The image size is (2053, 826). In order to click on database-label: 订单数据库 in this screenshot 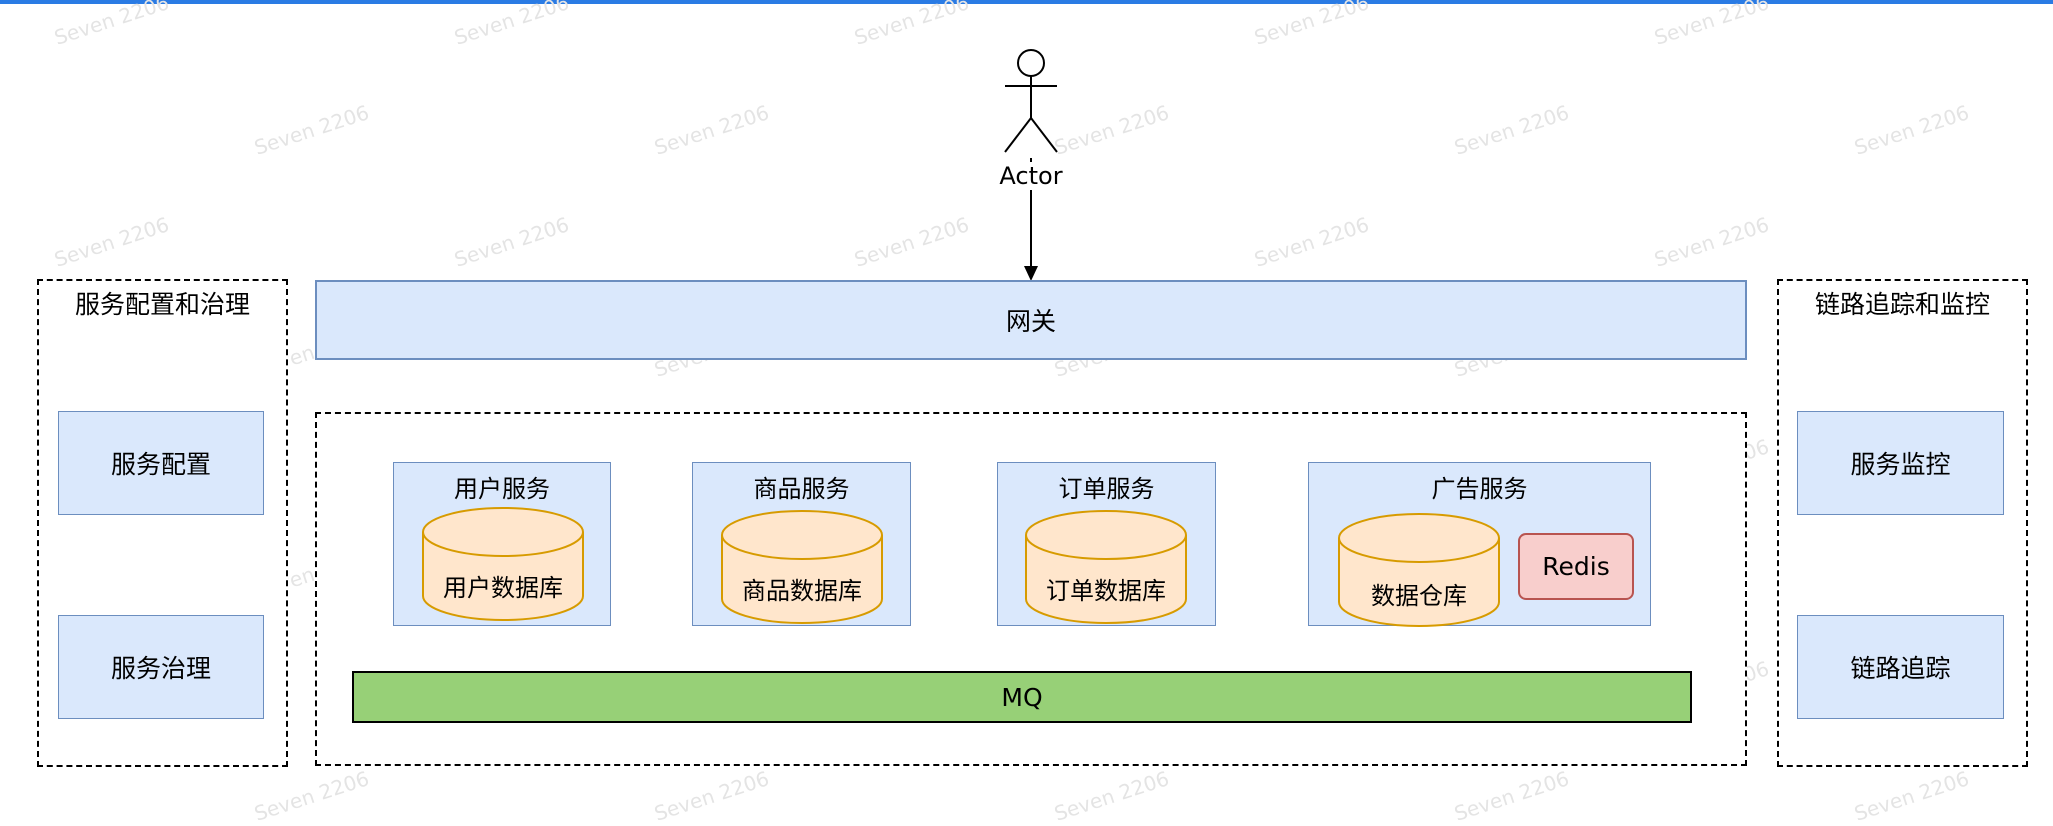, I will do `click(1106, 591)`.